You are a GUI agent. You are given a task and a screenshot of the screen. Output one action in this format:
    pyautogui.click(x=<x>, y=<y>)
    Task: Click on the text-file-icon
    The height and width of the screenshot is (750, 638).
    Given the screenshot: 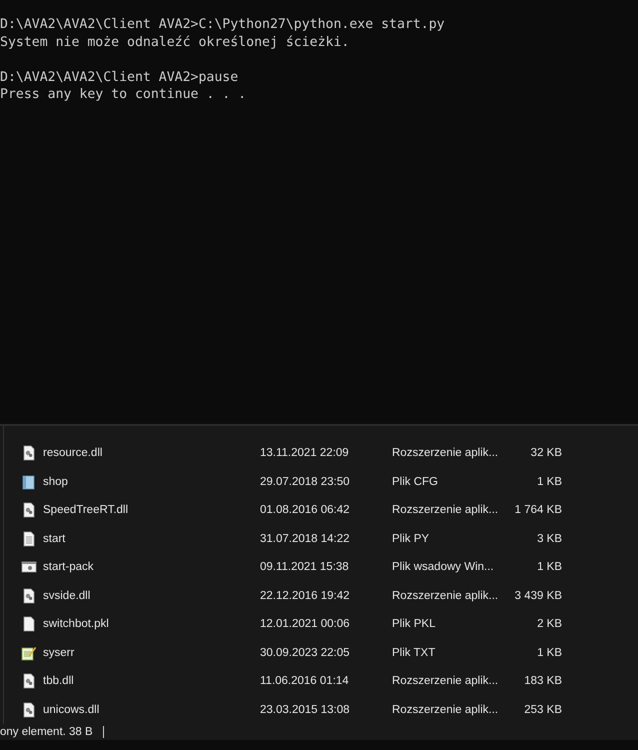 What is the action you would take?
    pyautogui.click(x=29, y=538)
    